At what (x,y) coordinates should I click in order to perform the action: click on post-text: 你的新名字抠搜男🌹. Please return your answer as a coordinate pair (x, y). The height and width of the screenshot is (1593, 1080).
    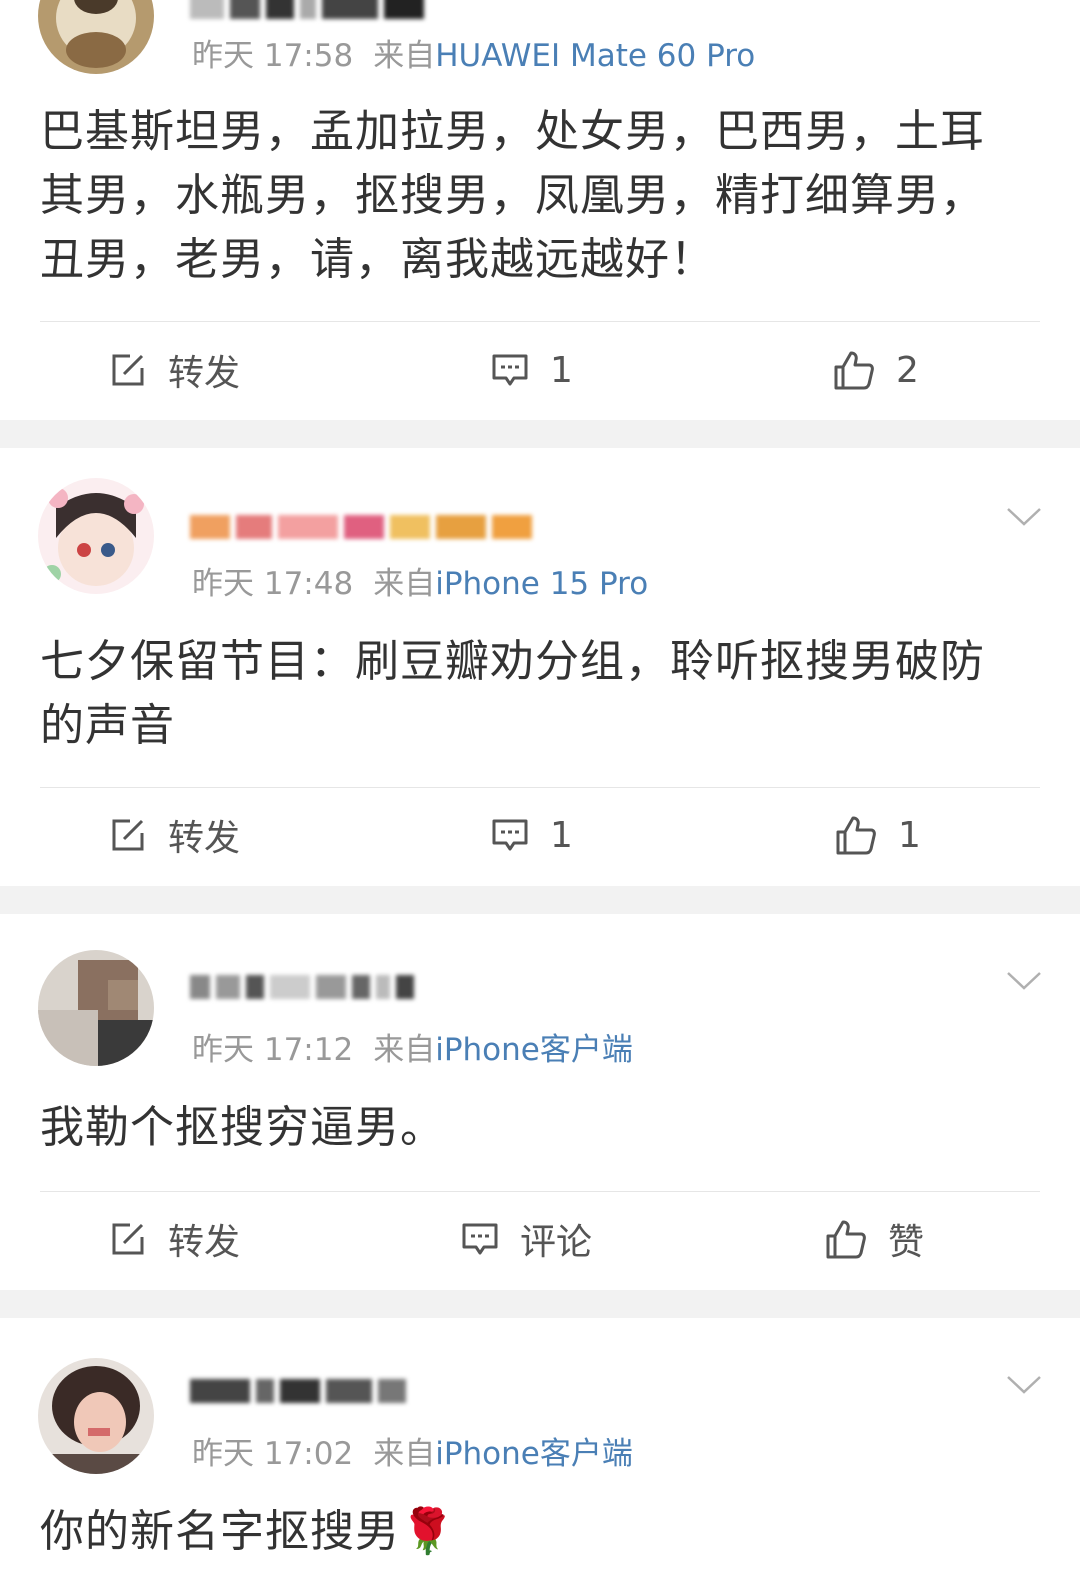
    Looking at the image, I should click on (248, 1531).